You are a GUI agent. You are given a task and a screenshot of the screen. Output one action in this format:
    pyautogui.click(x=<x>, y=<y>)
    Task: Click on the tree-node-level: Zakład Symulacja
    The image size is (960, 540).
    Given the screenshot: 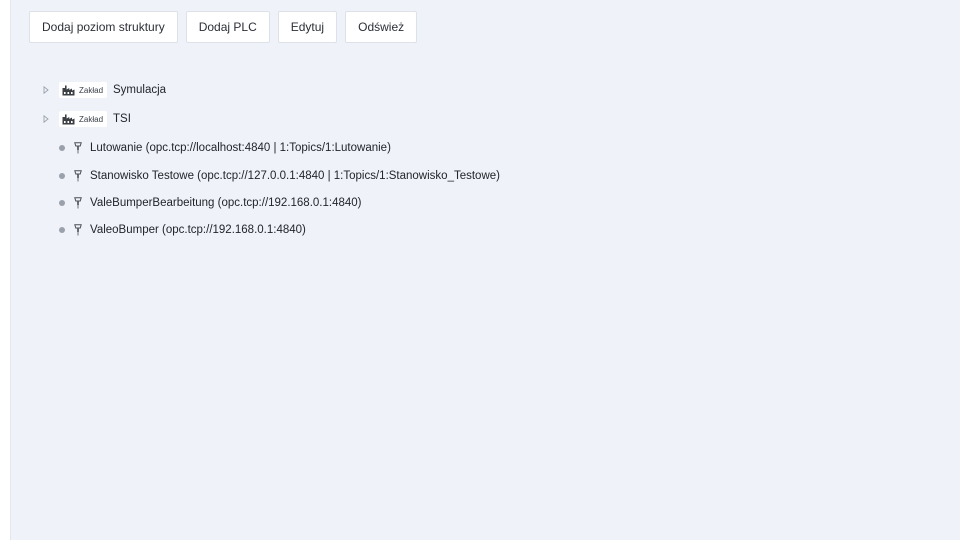 What is the action you would take?
    pyautogui.click(x=103, y=90)
    